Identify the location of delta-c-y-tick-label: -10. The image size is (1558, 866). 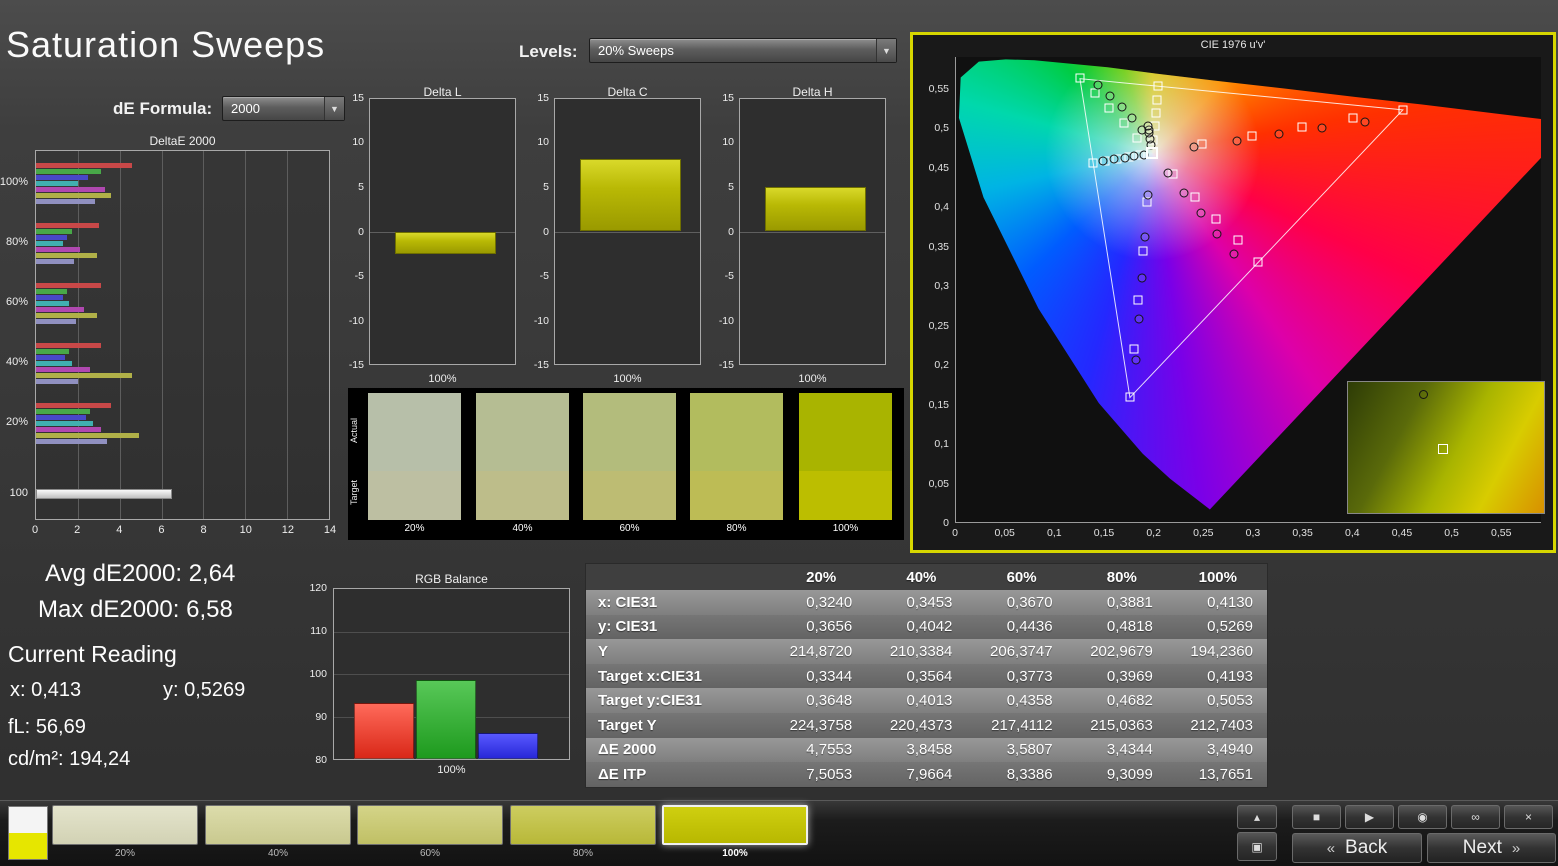
(541, 320).